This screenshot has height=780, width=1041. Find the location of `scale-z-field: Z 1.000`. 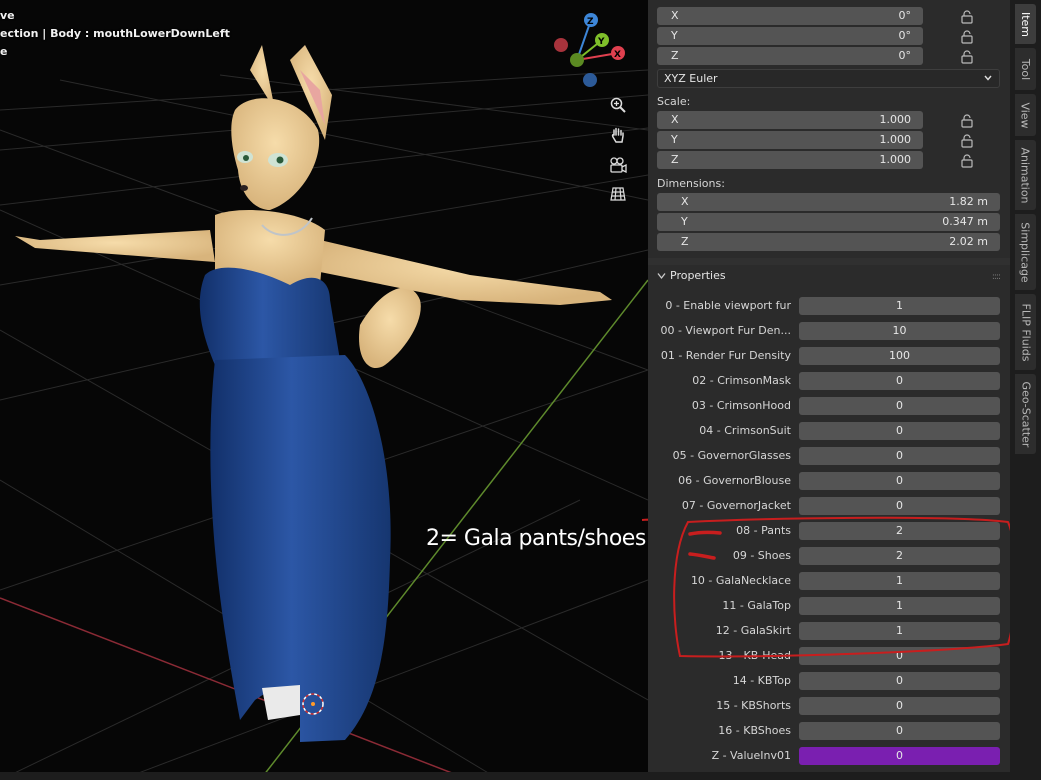

scale-z-field: Z 1.000 is located at coordinates (790, 160).